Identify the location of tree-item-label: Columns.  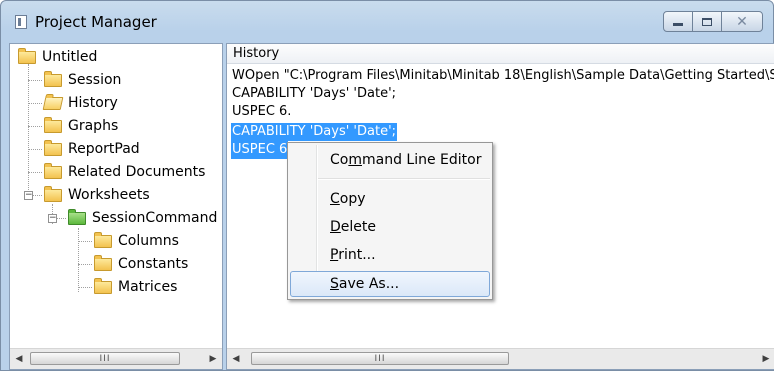
(148, 241).